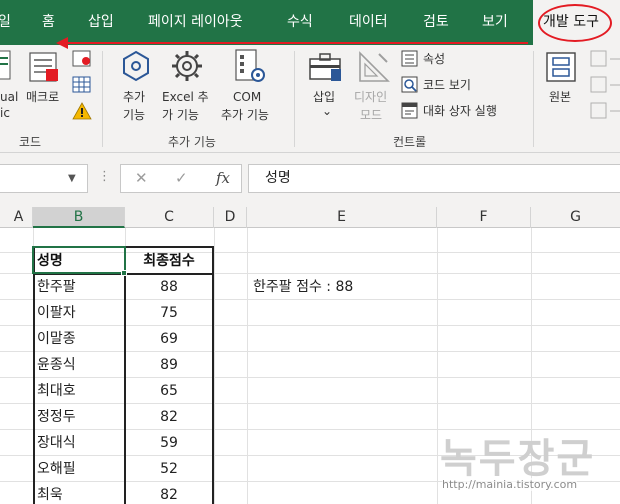  I want to click on com-addins-icon, so click(251, 69).